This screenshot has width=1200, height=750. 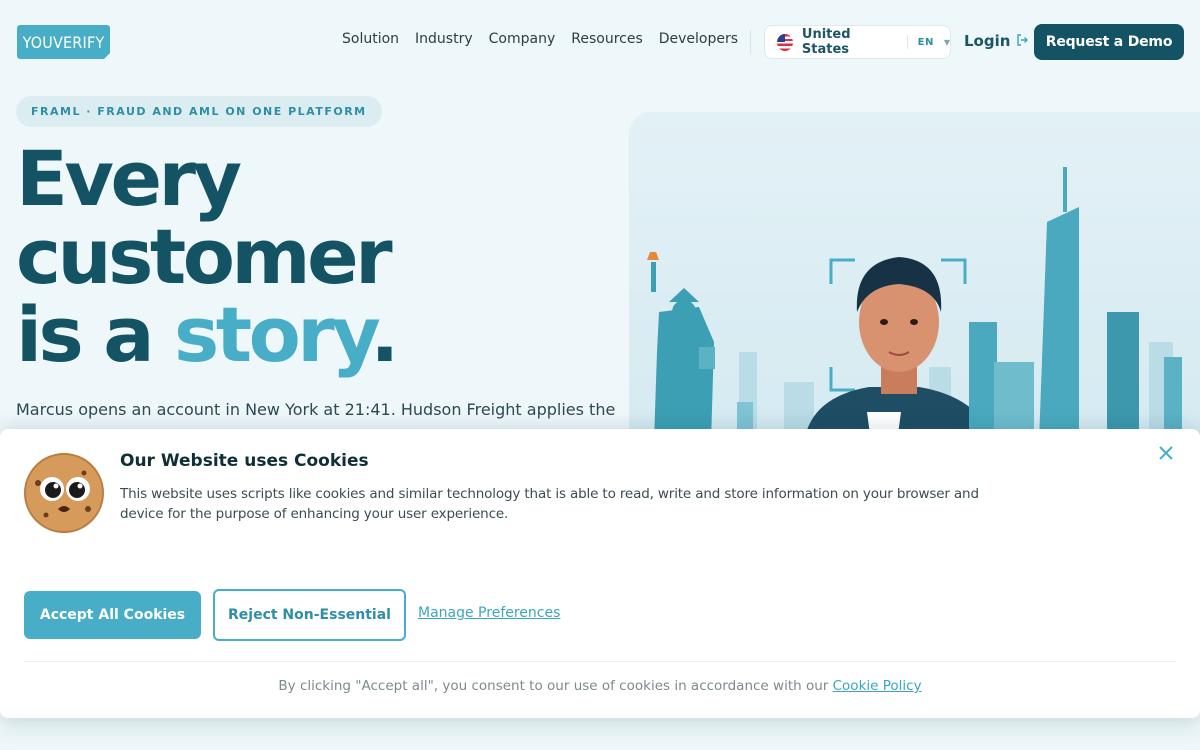 What do you see at coordinates (489, 613) in the screenshot?
I see `manage-preferences-link: Manage Preferences` at bounding box center [489, 613].